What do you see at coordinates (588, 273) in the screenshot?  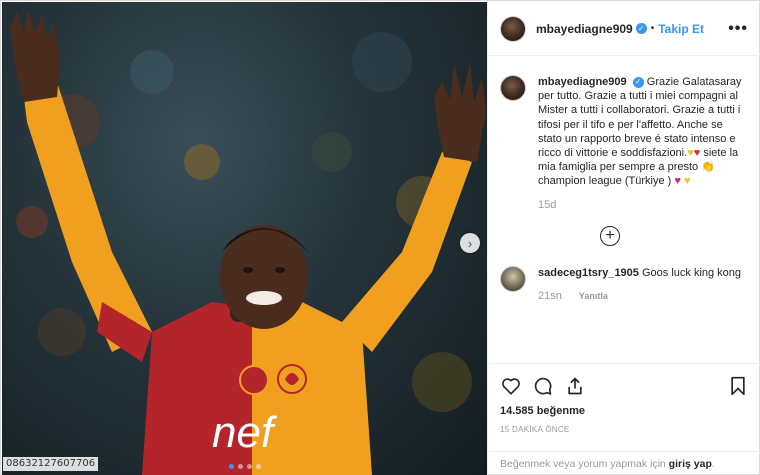 I see `comment-username: sadeceg1tsry_1905` at bounding box center [588, 273].